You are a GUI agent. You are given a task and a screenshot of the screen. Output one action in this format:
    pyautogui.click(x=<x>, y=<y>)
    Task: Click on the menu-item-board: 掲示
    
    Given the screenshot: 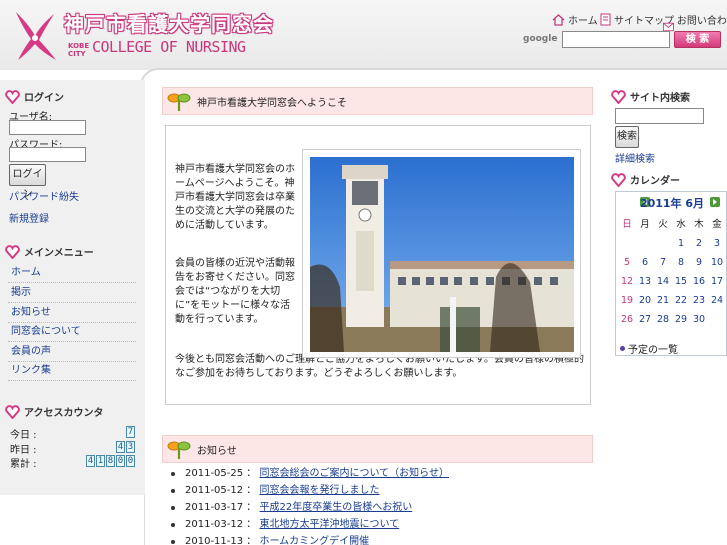 What is the action you would take?
    pyautogui.click(x=72, y=293)
    